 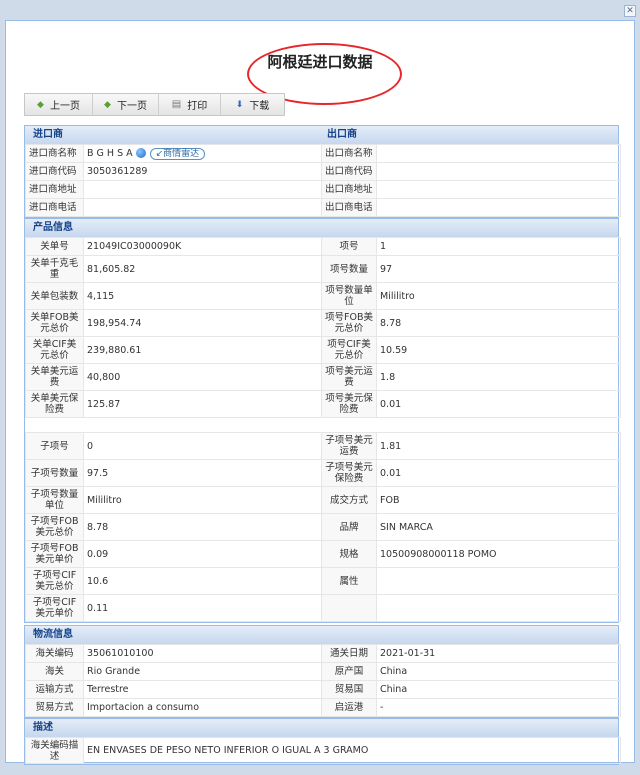 What do you see at coordinates (349, 207) in the screenshot?
I see `field-label: 出口商电话` at bounding box center [349, 207].